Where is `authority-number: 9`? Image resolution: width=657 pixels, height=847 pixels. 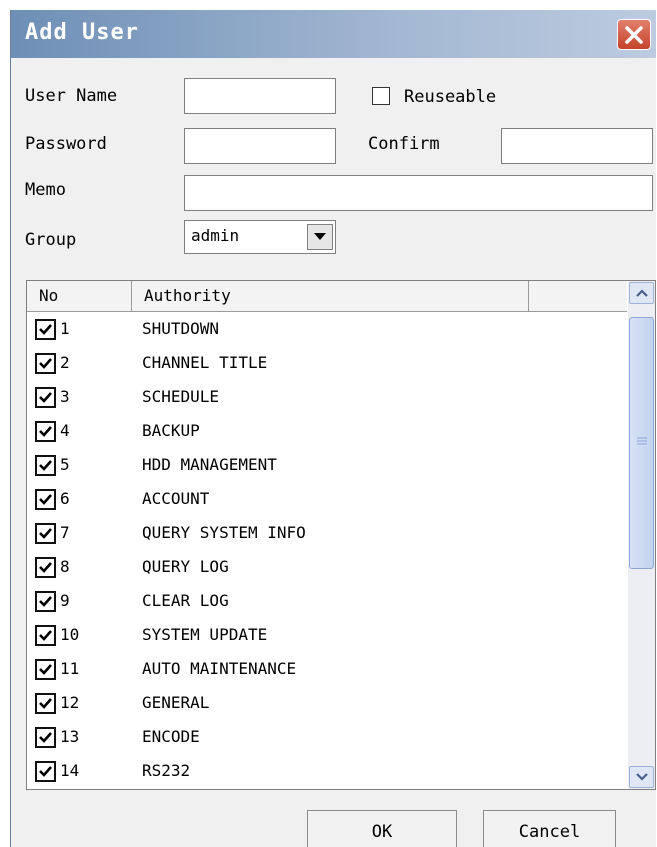 authority-number: 9 is located at coordinates (65, 600).